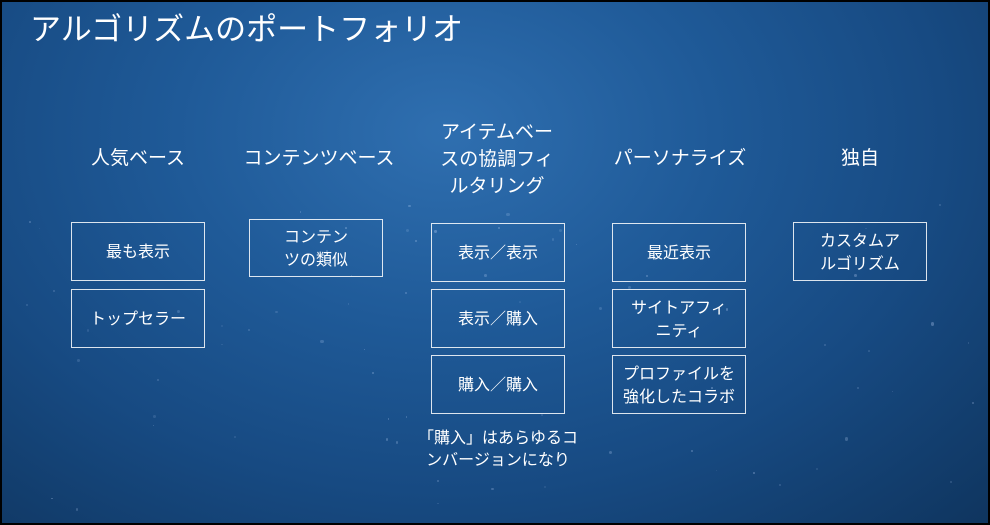 The width and height of the screenshot is (990, 525). Describe the element at coordinates (498, 252) in the screenshot. I see `card-view-view: 表示／表示` at that location.